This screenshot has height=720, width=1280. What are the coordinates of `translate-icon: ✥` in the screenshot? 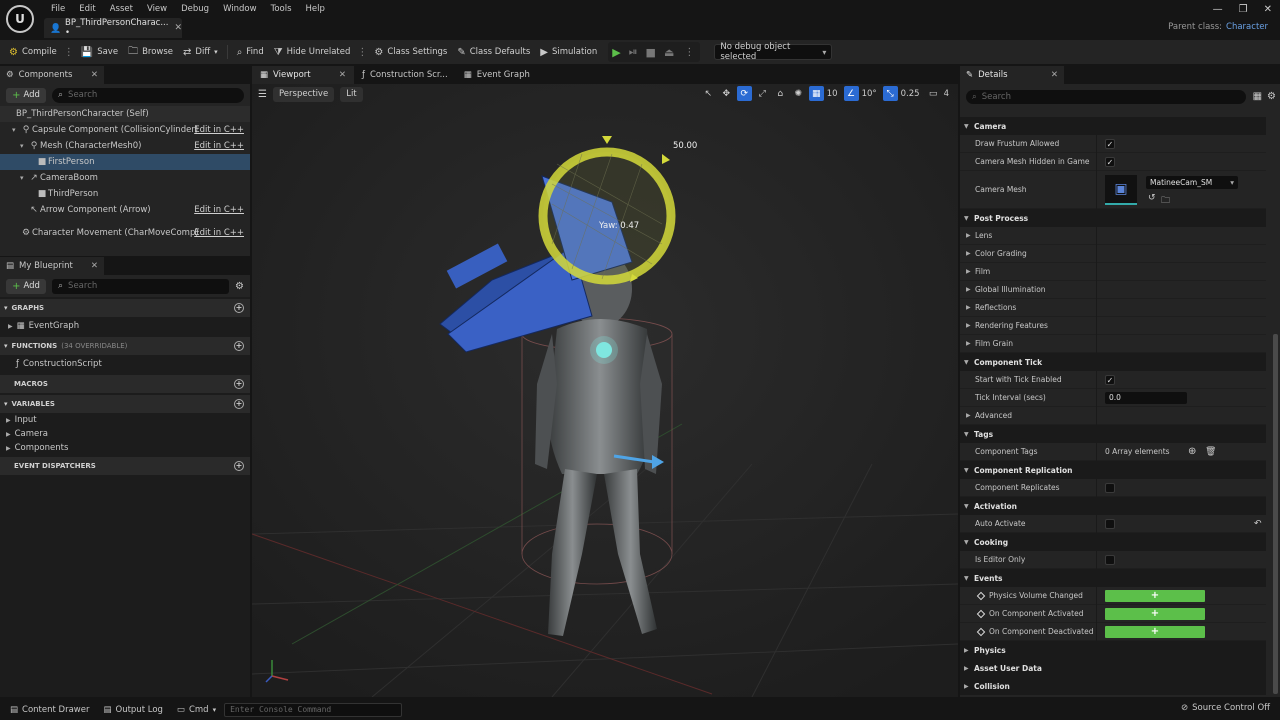 It's located at (726, 93).